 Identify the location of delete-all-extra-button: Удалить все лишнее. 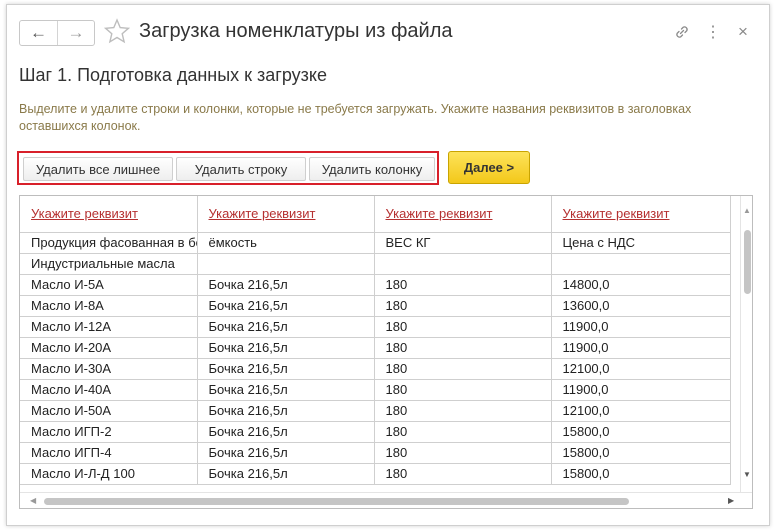
(98, 169).